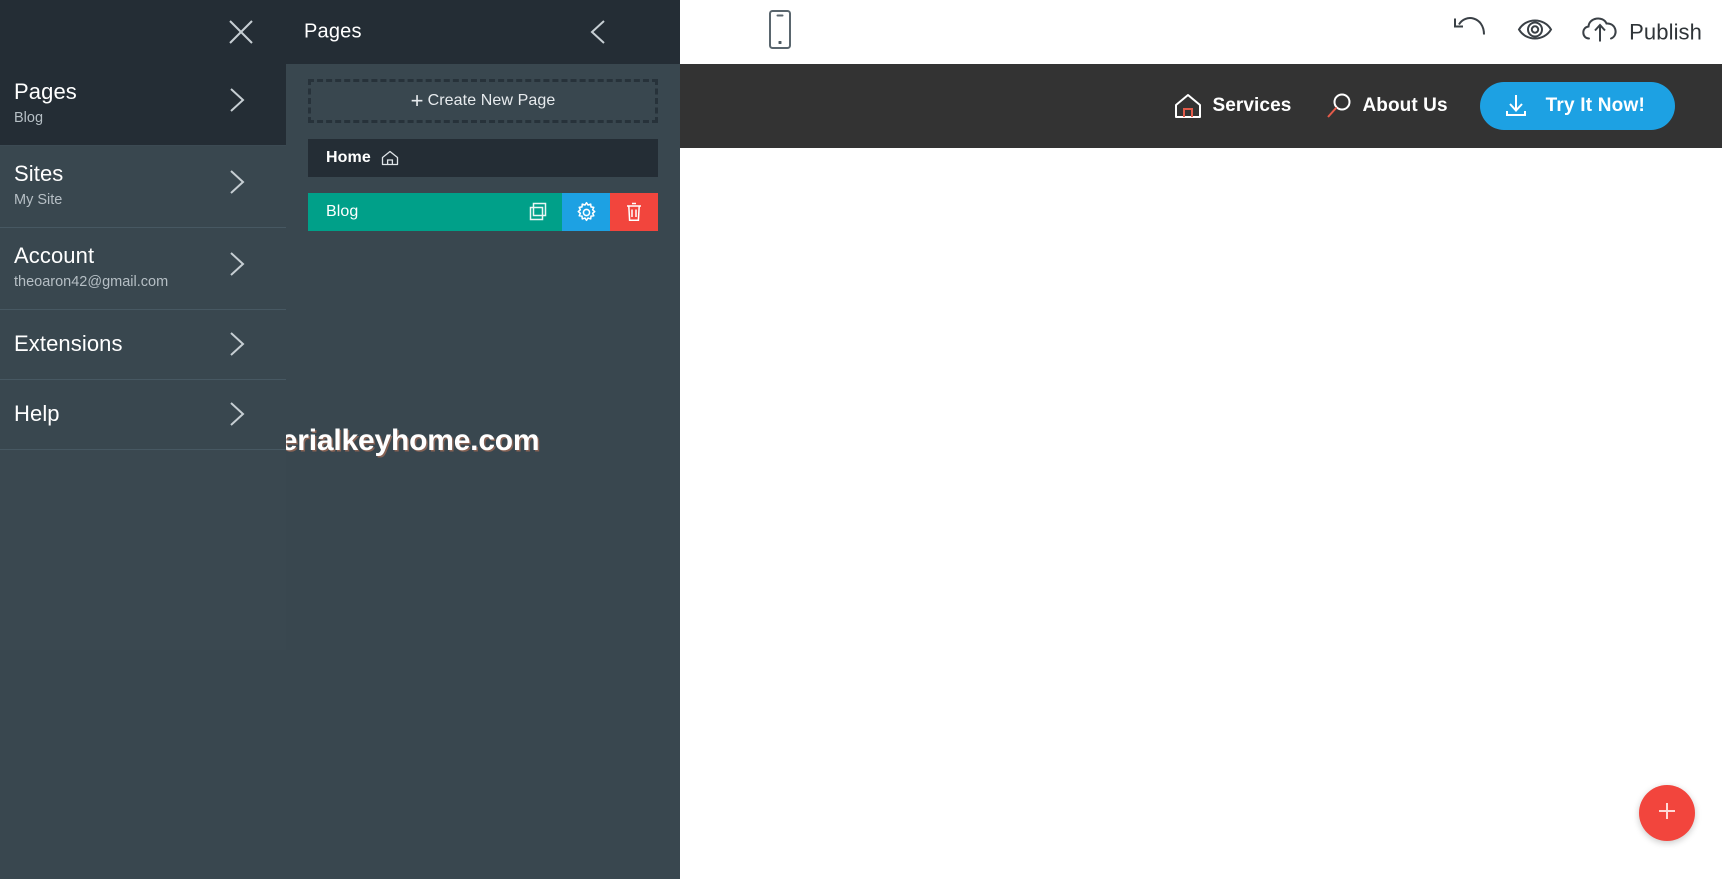 This screenshot has width=1722, height=879. I want to click on sidebar-header, so click(143, 32).